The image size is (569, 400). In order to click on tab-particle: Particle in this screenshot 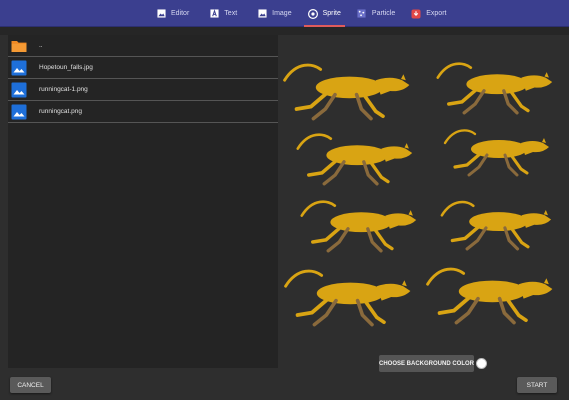, I will do `click(376, 13)`.